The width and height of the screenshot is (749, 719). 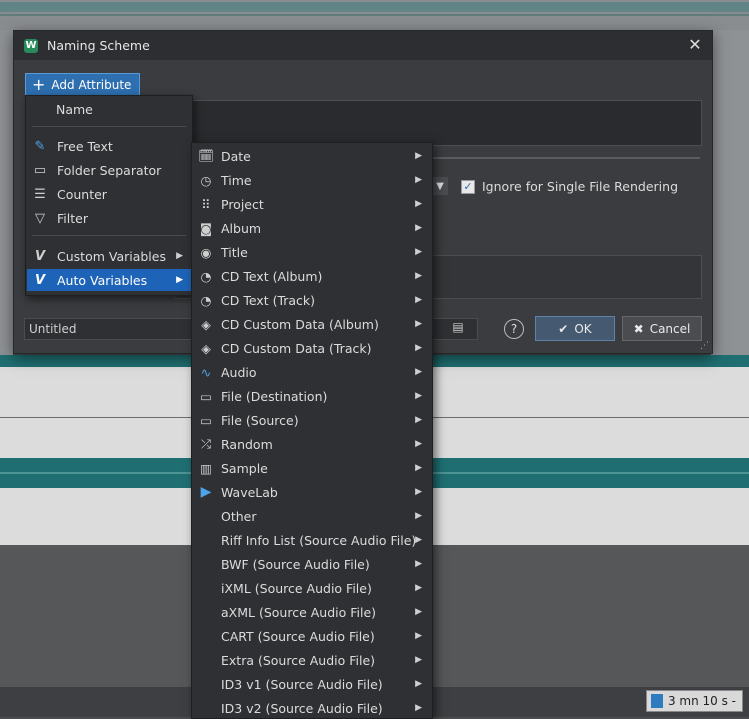 I want to click on dialog-titlebar: W Naming Scheme, so click(x=363, y=45).